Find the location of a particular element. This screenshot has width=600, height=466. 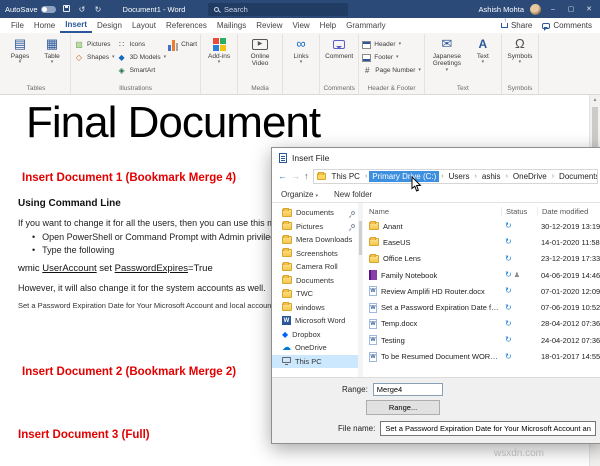

smartart-button: ◈ SmartArt is located at coordinates (142, 70).